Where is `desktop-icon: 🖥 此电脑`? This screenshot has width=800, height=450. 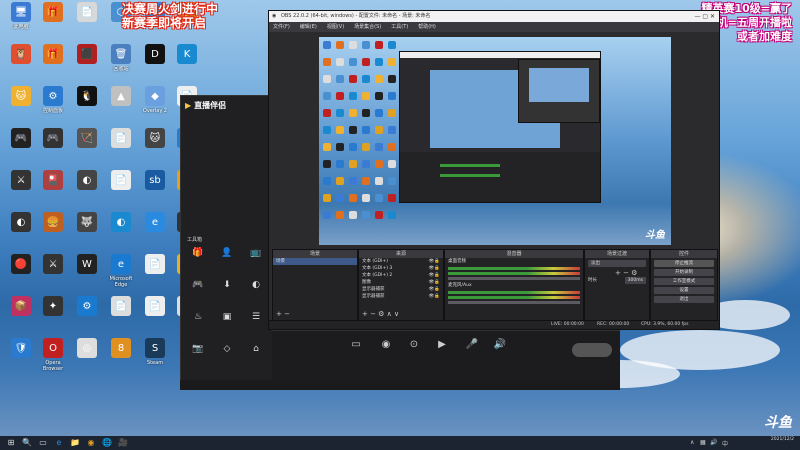 desktop-icon: 🖥 此电脑 is located at coordinates (21, 23).